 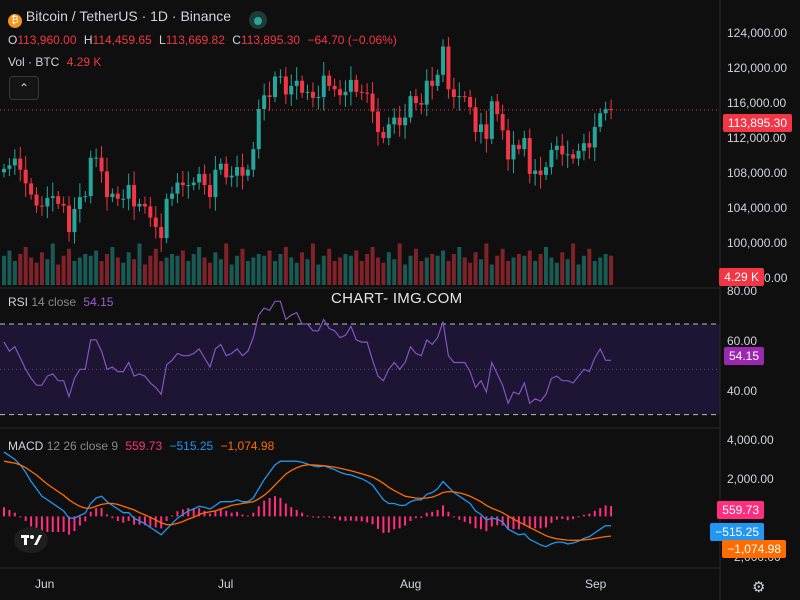 What do you see at coordinates (54, 302) in the screenshot?
I see `rsi-params: 14 close` at bounding box center [54, 302].